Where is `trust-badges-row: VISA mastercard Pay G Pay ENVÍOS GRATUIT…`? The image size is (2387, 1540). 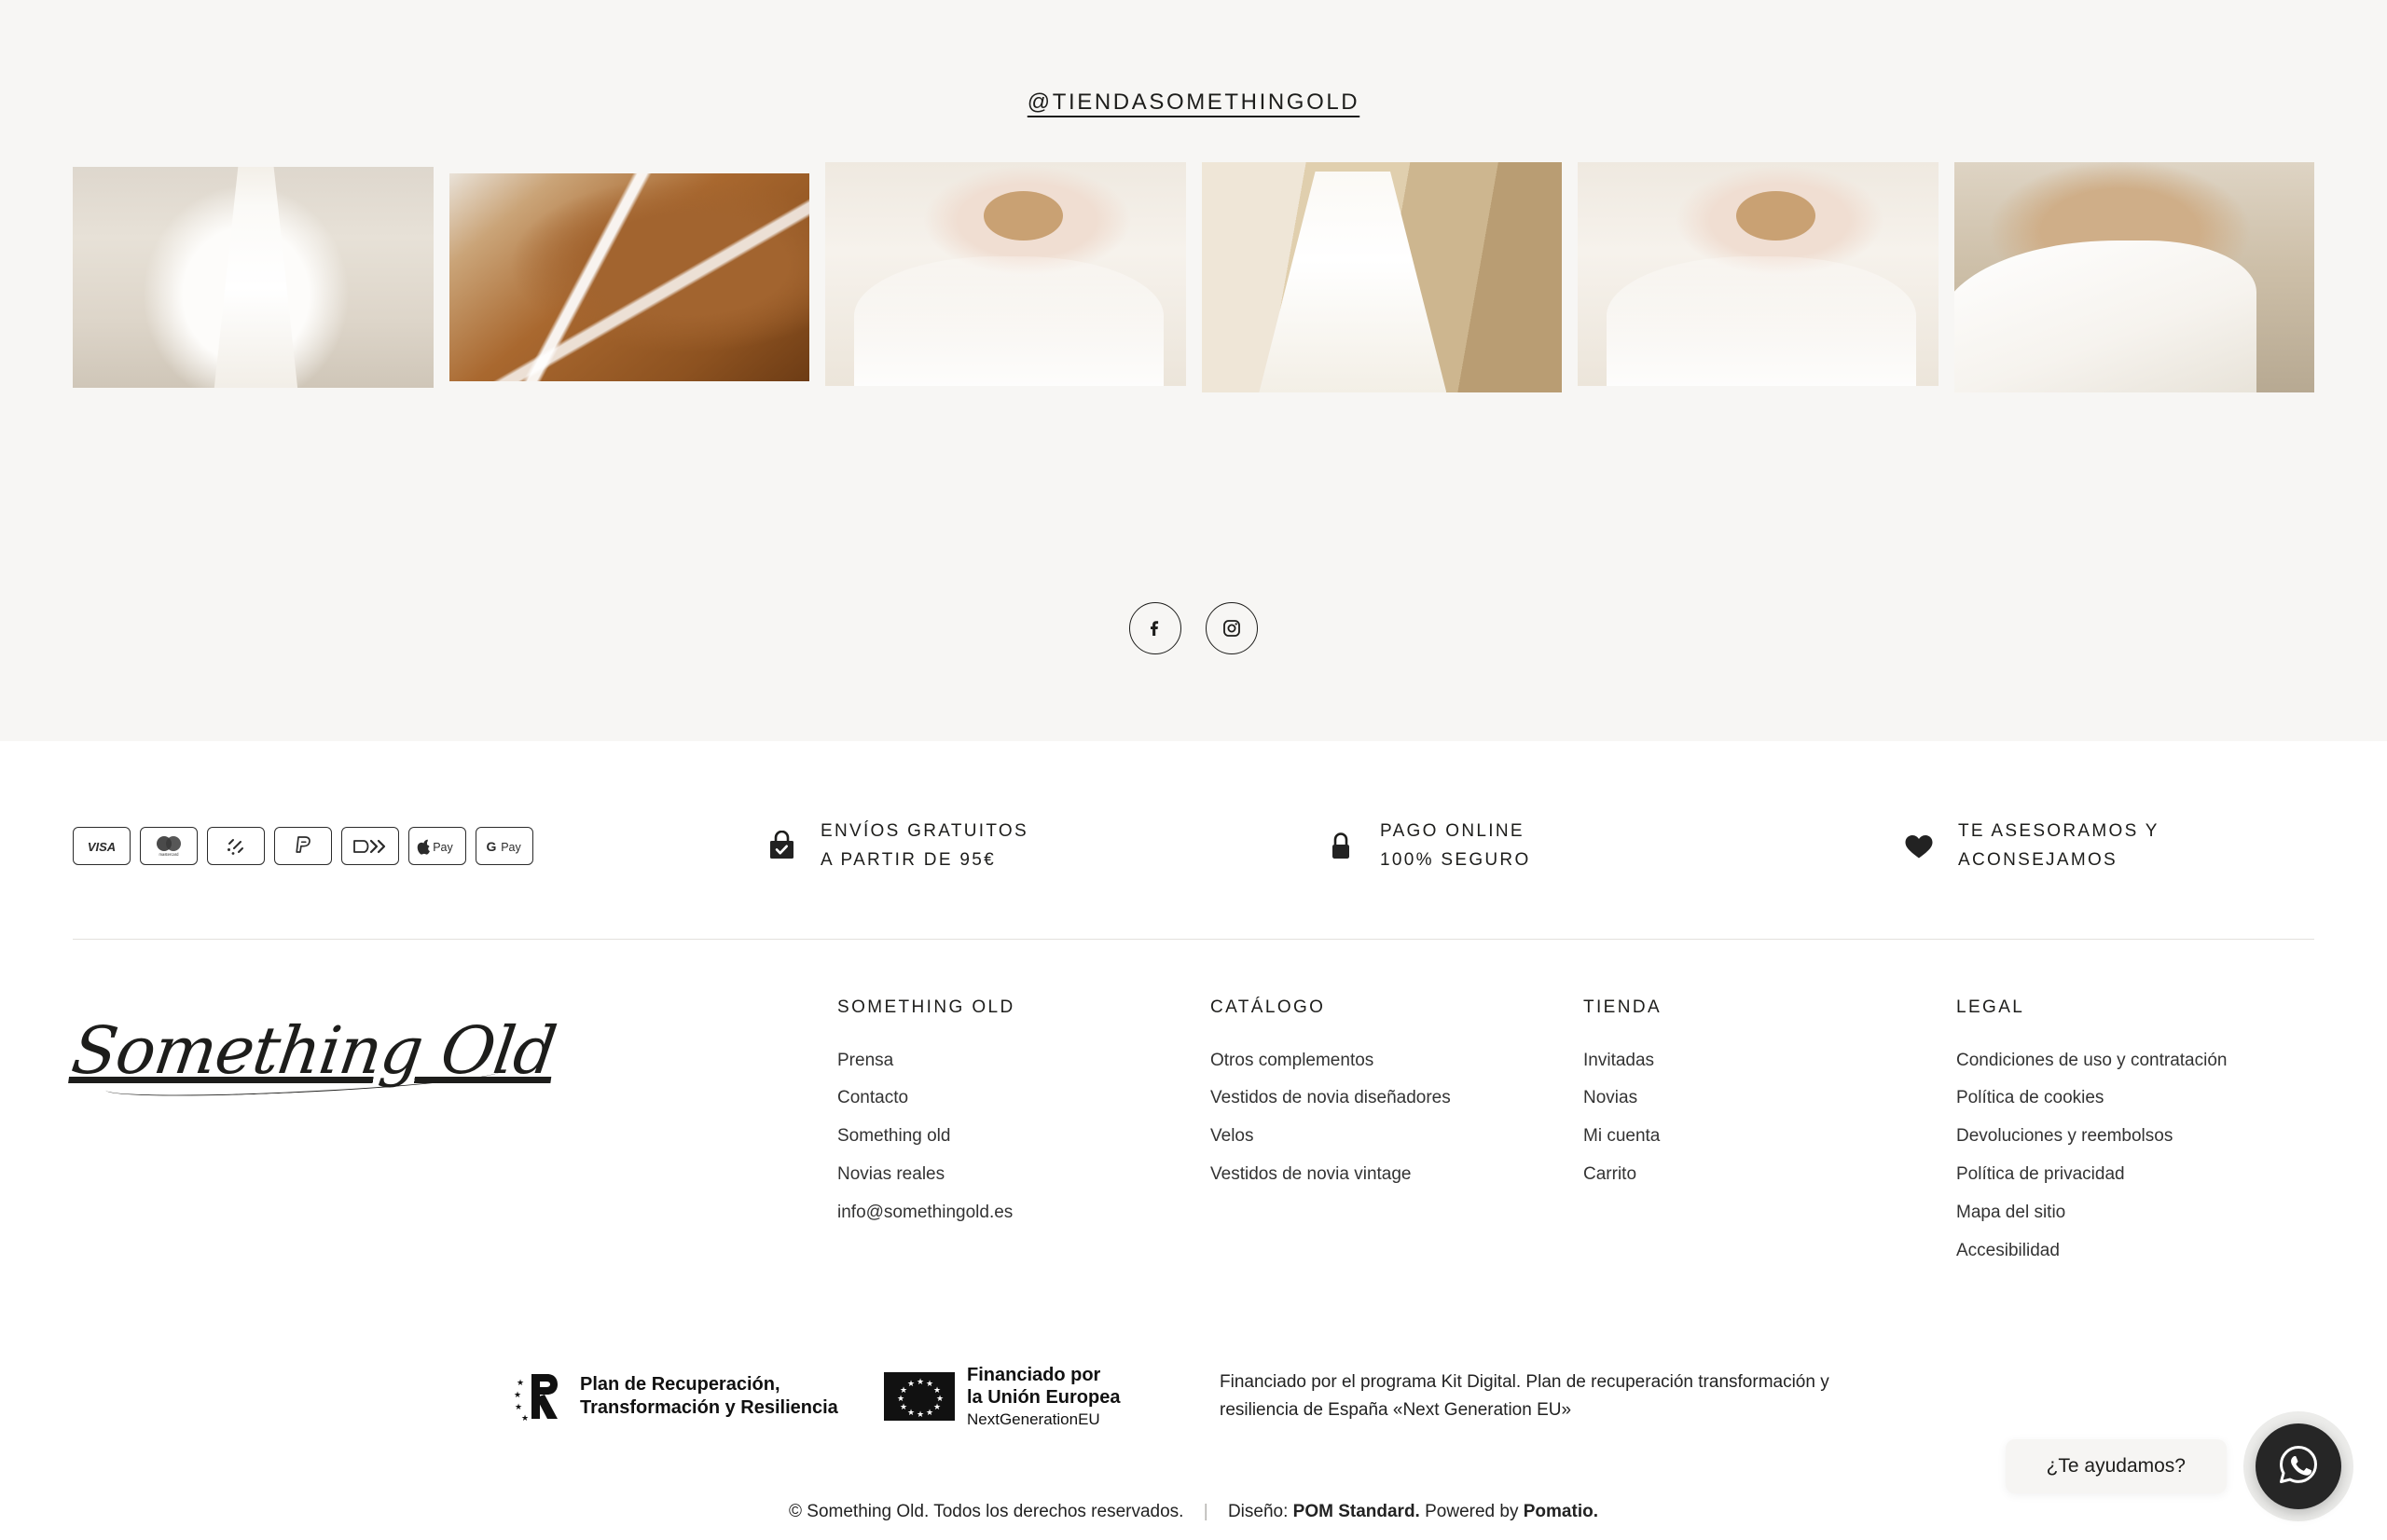
trust-badges-row: VISA mastercard Pay G Pay ENVÍOS GRATUIT… is located at coordinates (1193, 840).